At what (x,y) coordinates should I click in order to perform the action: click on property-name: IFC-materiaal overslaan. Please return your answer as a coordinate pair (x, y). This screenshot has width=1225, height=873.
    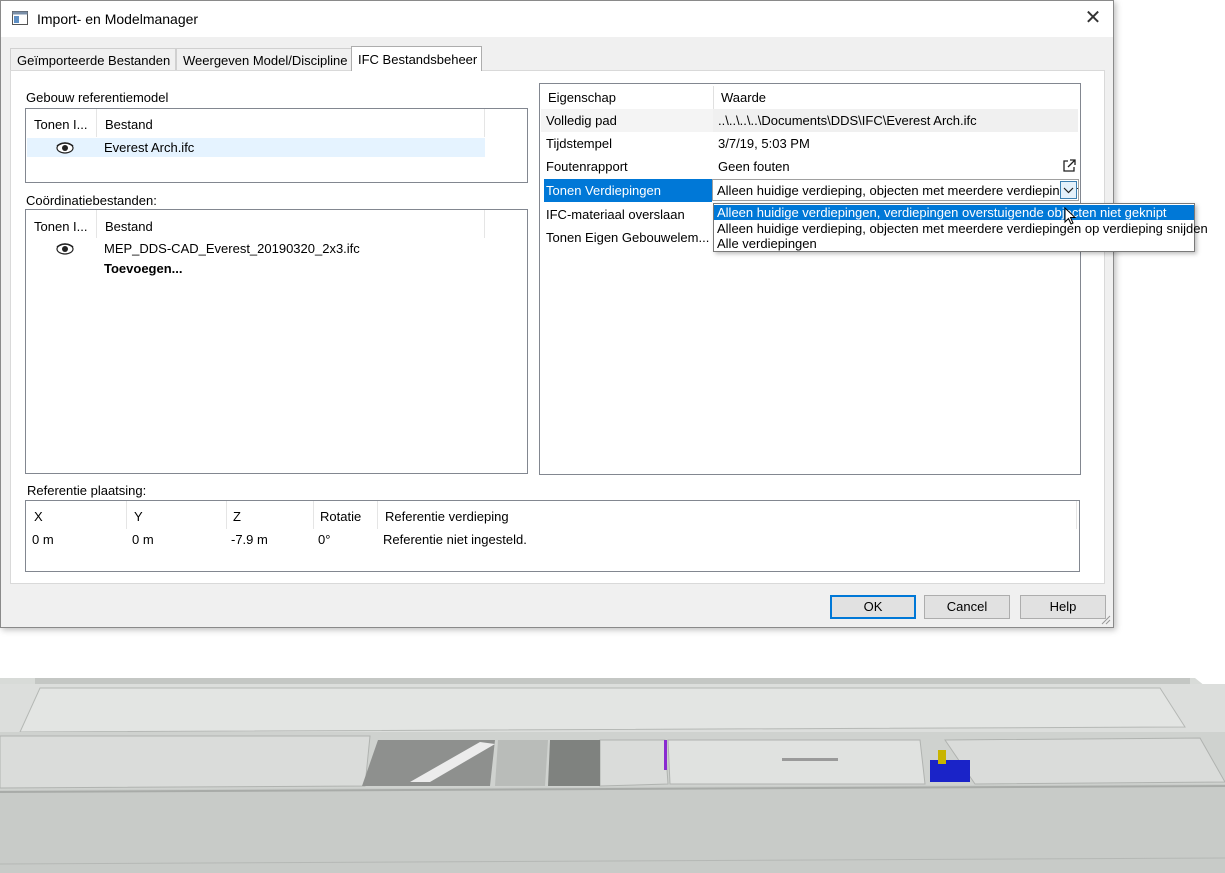
    Looking at the image, I should click on (615, 214).